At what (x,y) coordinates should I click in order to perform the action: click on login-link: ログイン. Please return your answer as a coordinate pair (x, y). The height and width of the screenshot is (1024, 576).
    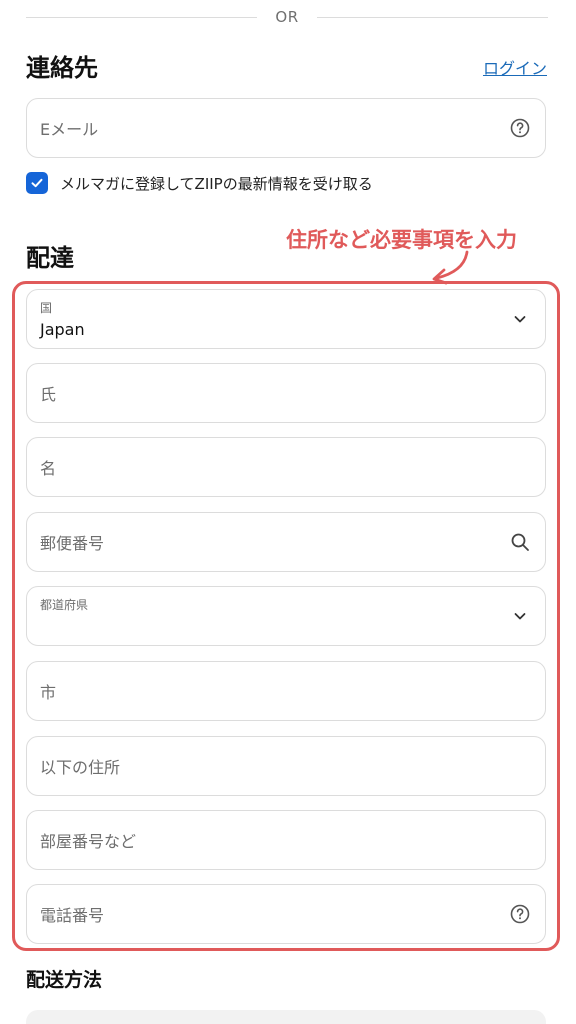
    Looking at the image, I should click on (515, 67).